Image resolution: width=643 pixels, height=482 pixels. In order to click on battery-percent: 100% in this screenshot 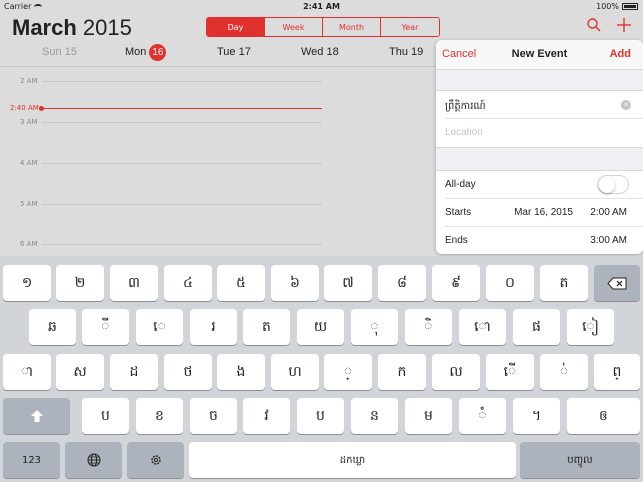, I will do `click(607, 6)`.